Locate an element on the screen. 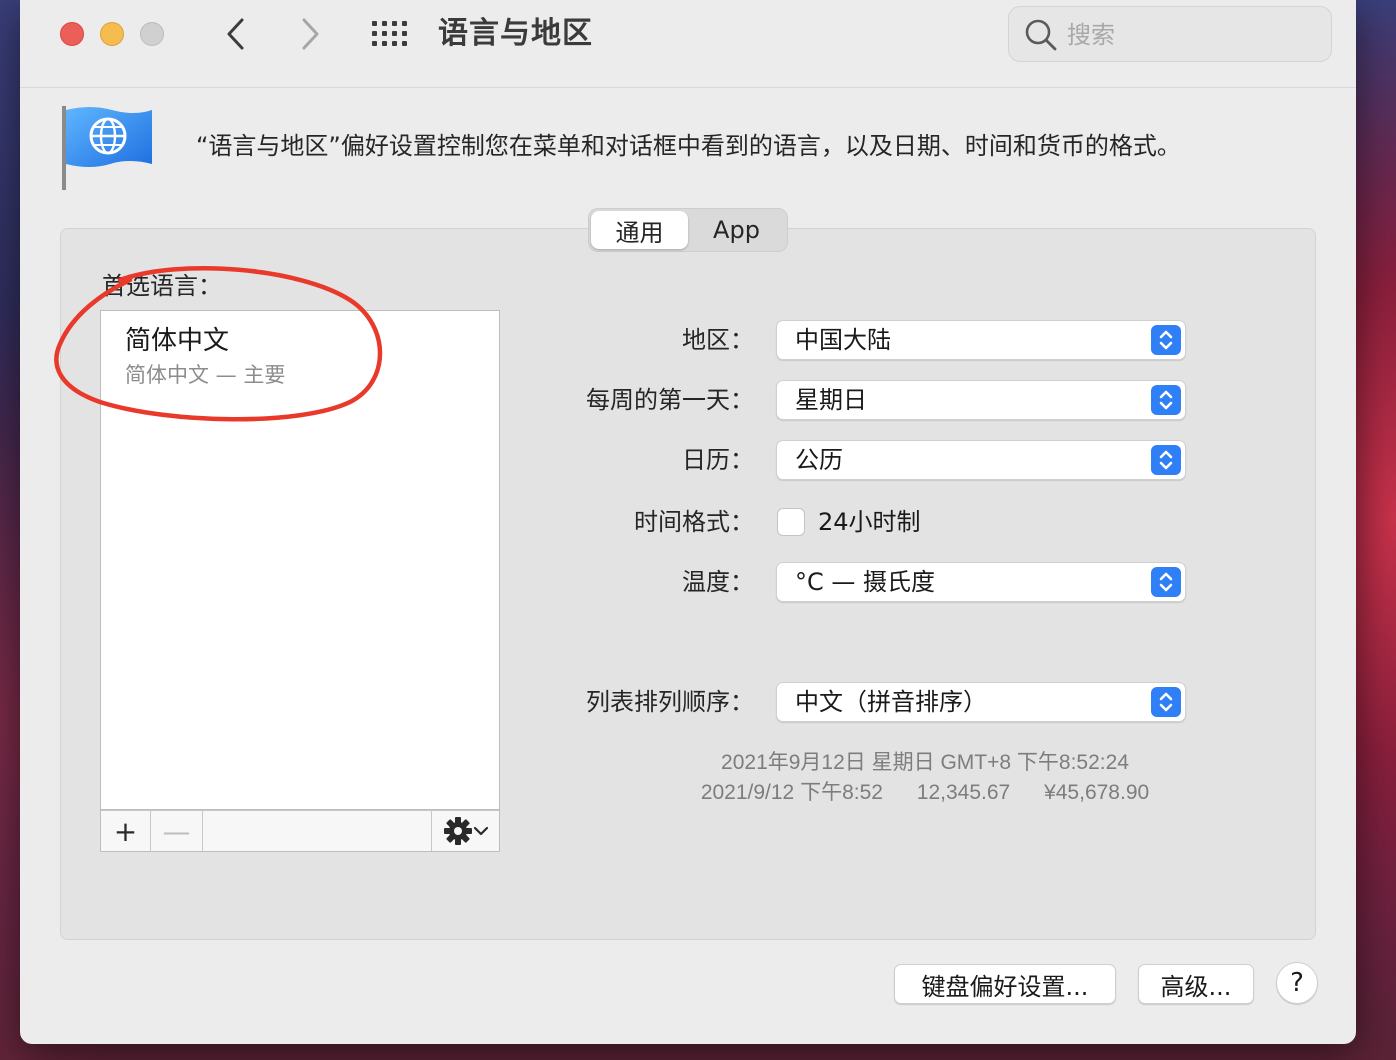 This screenshot has height=1060, width=1396. list-item: 简体中文 简体中文 — 主要 is located at coordinates (205, 357).